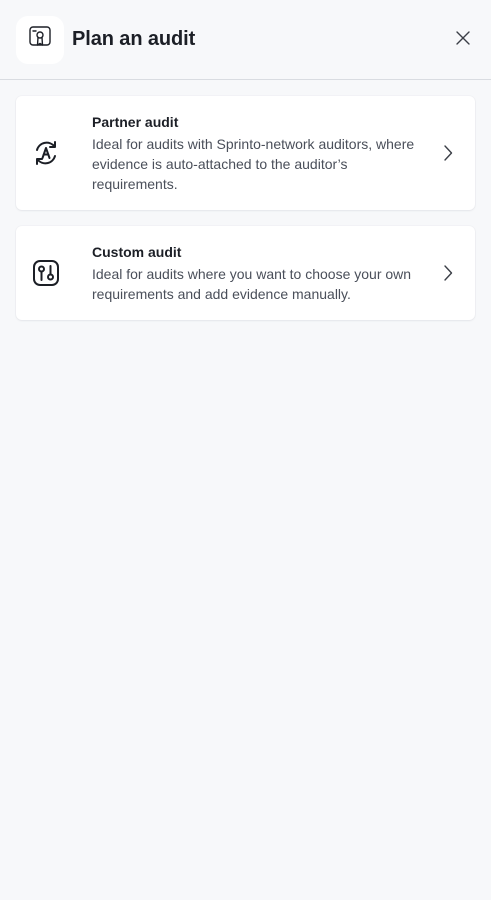  I want to click on close-icon, so click(463, 40).